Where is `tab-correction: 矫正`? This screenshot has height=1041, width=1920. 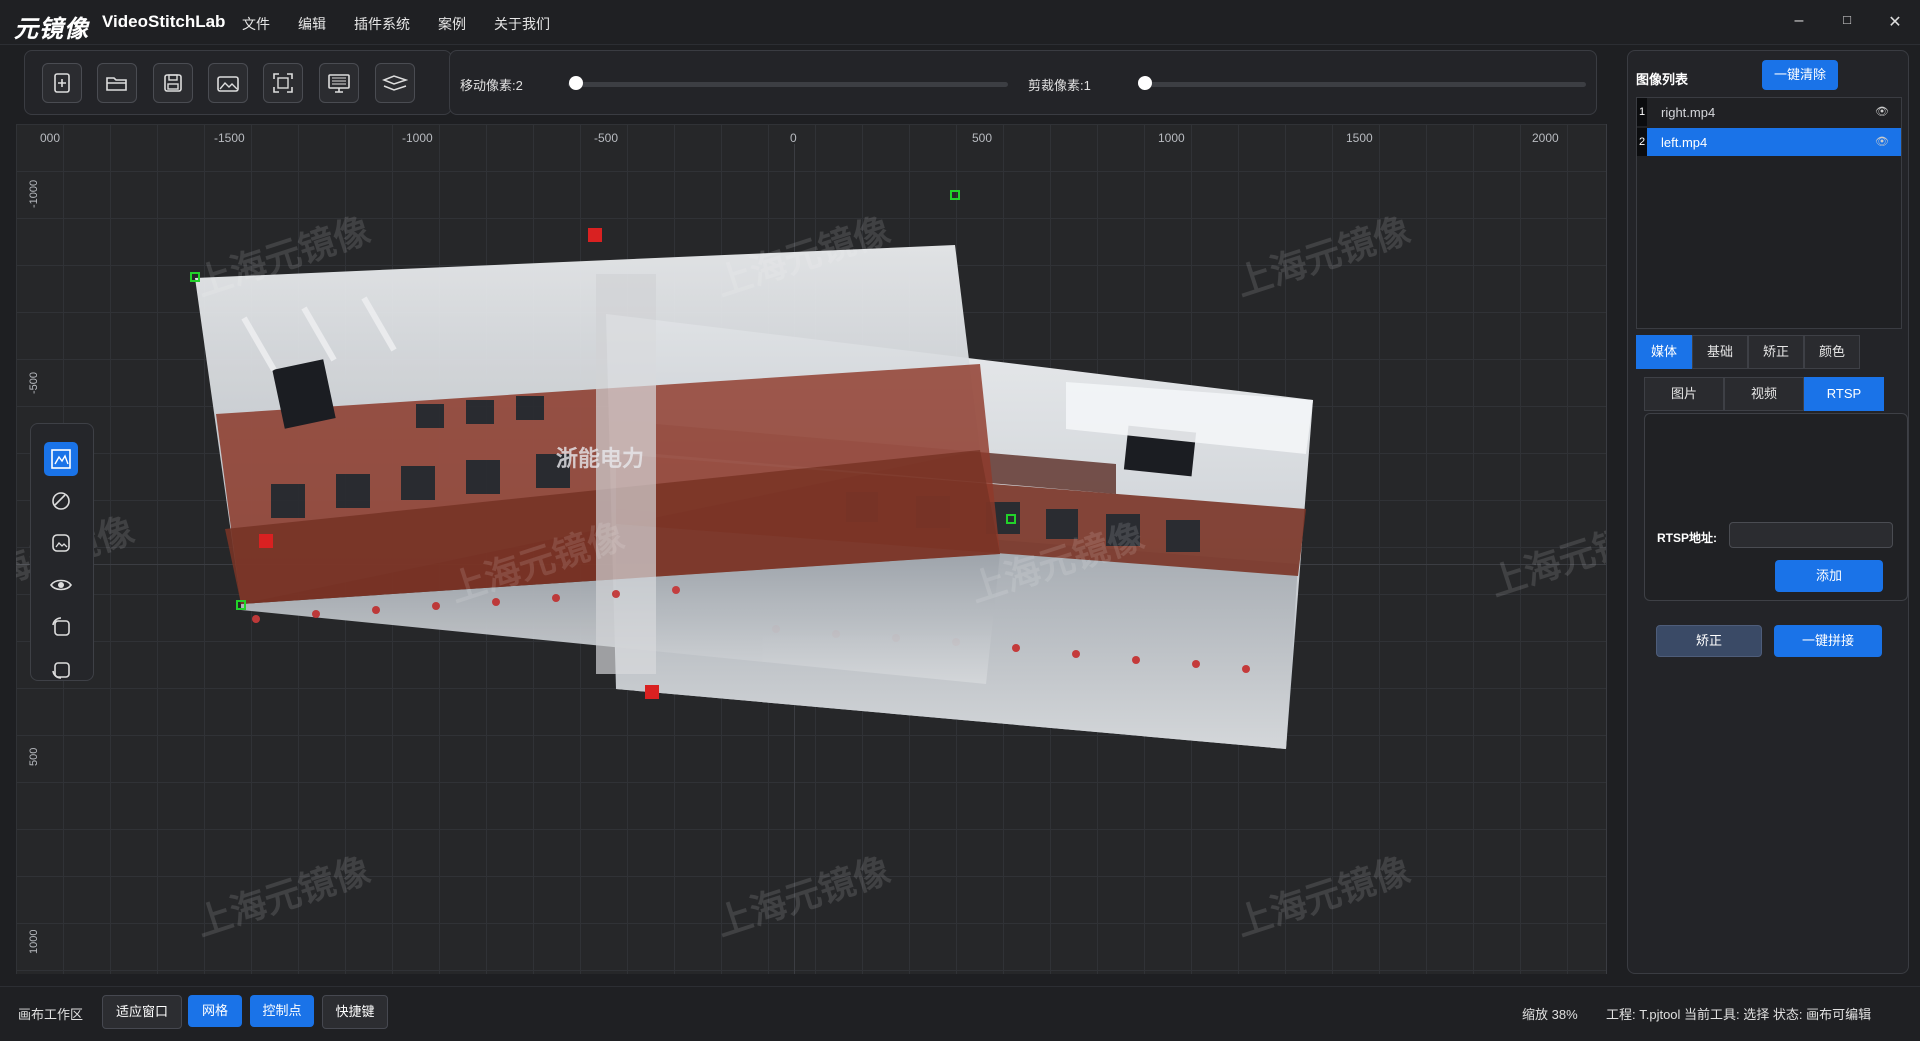
tab-correction: 矫正 is located at coordinates (1776, 352).